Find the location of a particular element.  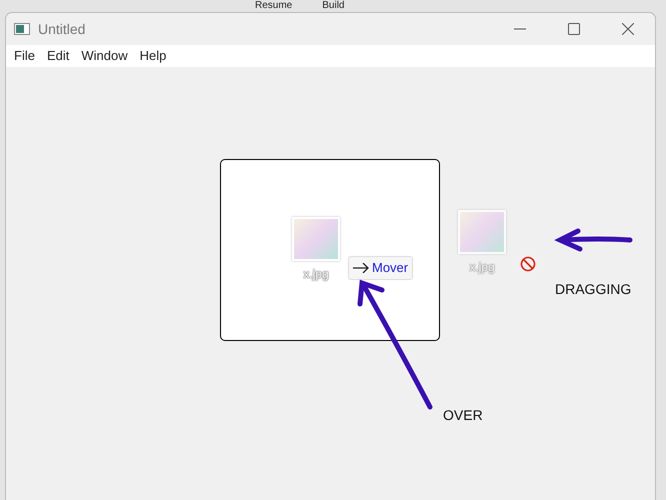

minimize-icon is located at coordinates (520, 29).